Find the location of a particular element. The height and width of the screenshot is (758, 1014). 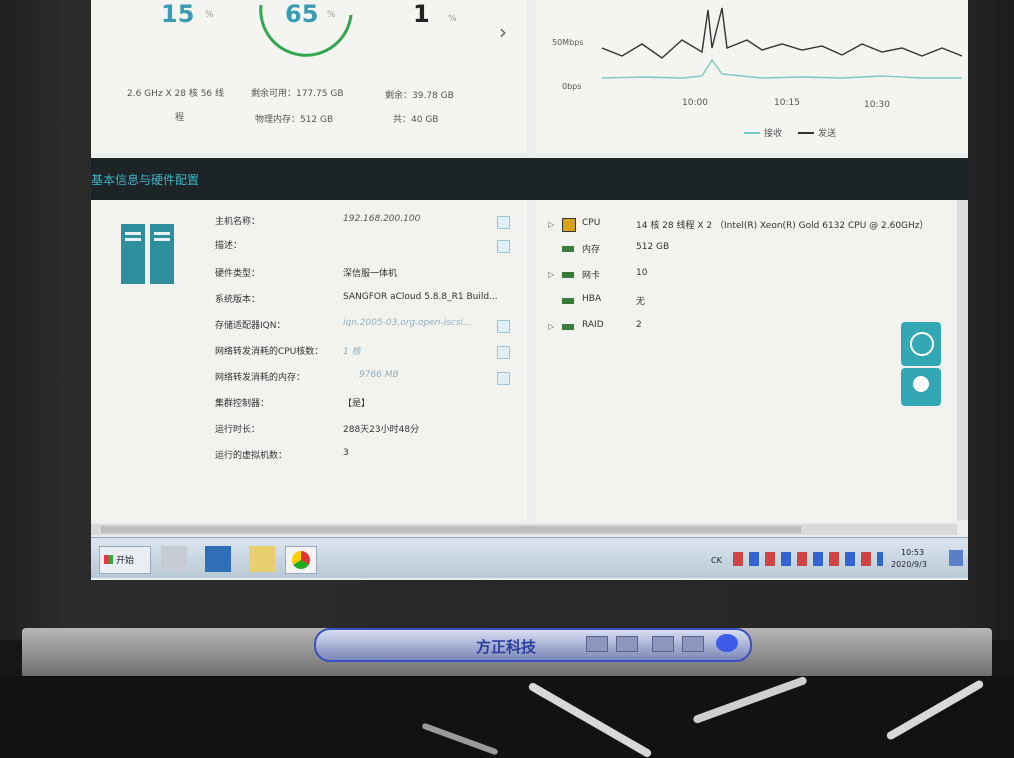

cpu-spec-cont: 程 is located at coordinates (180, 118).